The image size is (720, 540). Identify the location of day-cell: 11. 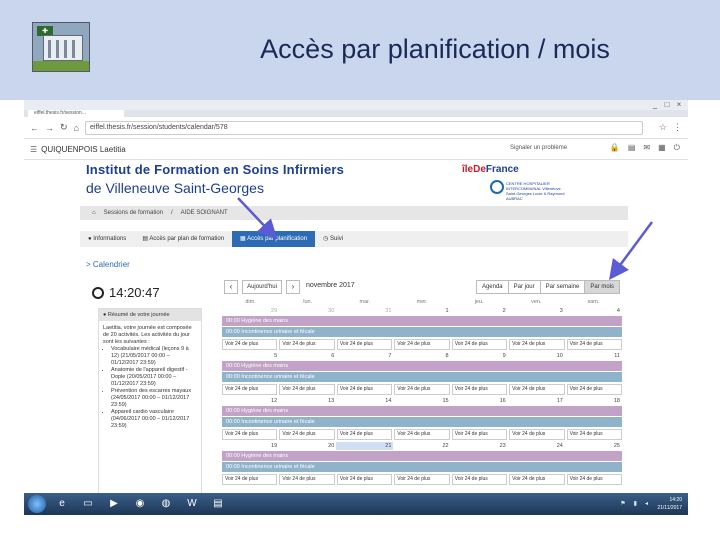
(593, 356).